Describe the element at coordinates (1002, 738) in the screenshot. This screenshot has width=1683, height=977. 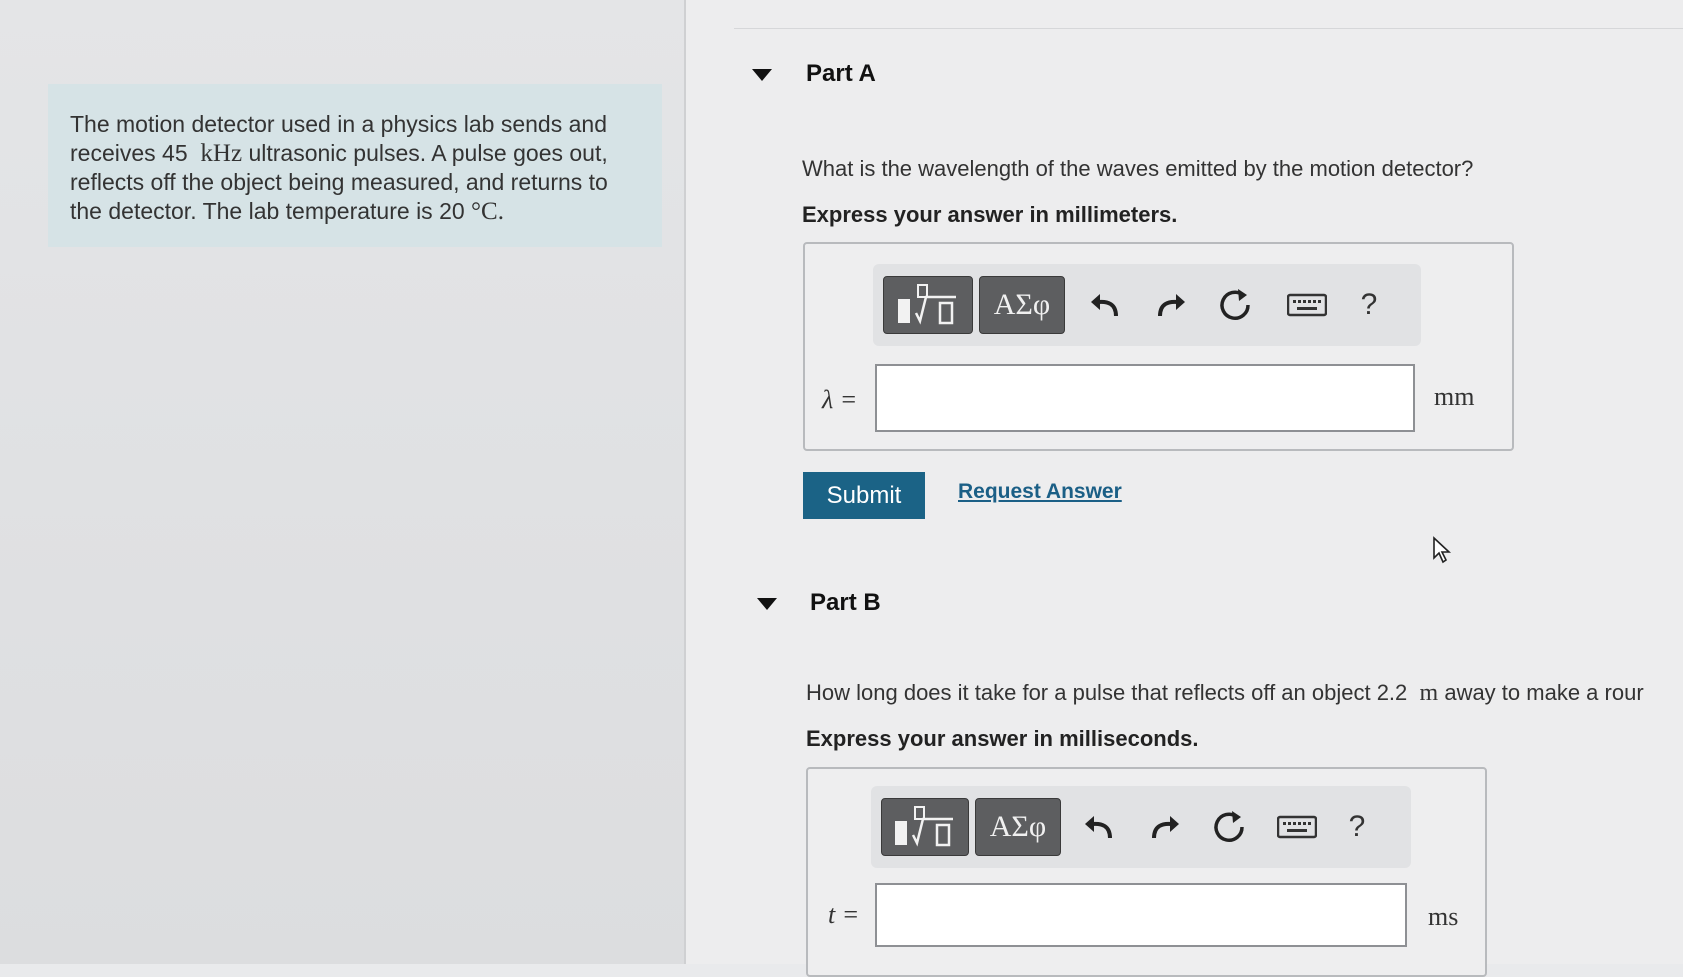
I see `part-b-instruction: Express your answer in milliseconds.` at that location.